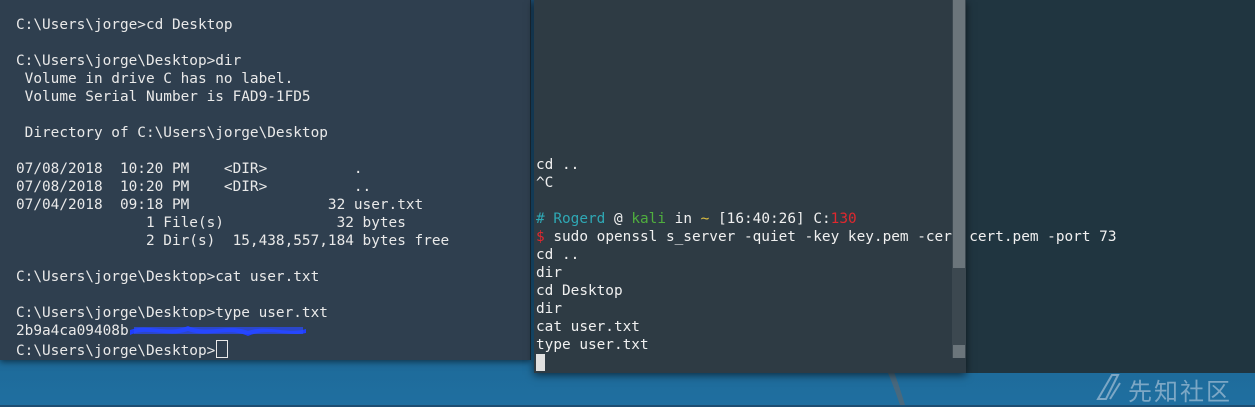 This screenshot has height=407, width=1255. What do you see at coordinates (129, 61) in the screenshot?
I see `terminal-line: C:\Users\jorge\Desktop>dir` at bounding box center [129, 61].